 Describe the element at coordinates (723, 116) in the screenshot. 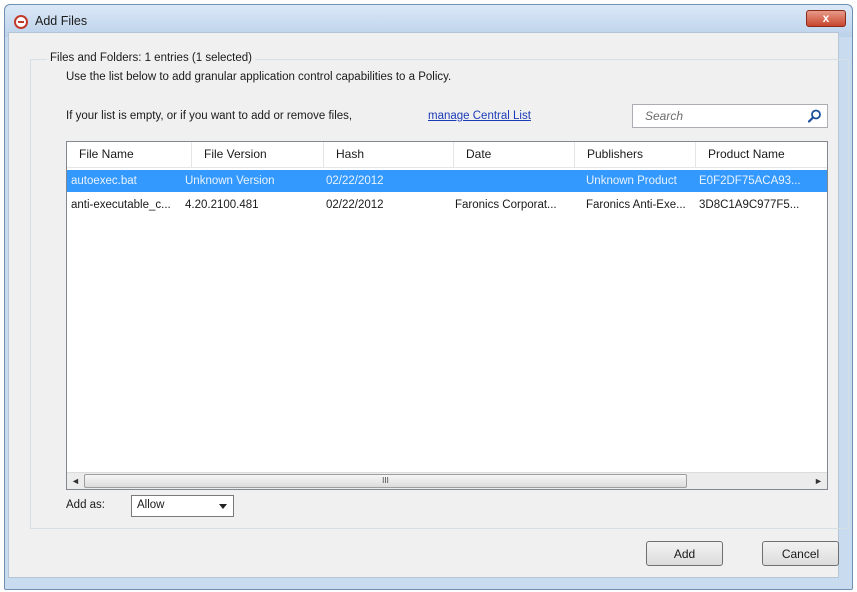

I see `search-input` at that location.